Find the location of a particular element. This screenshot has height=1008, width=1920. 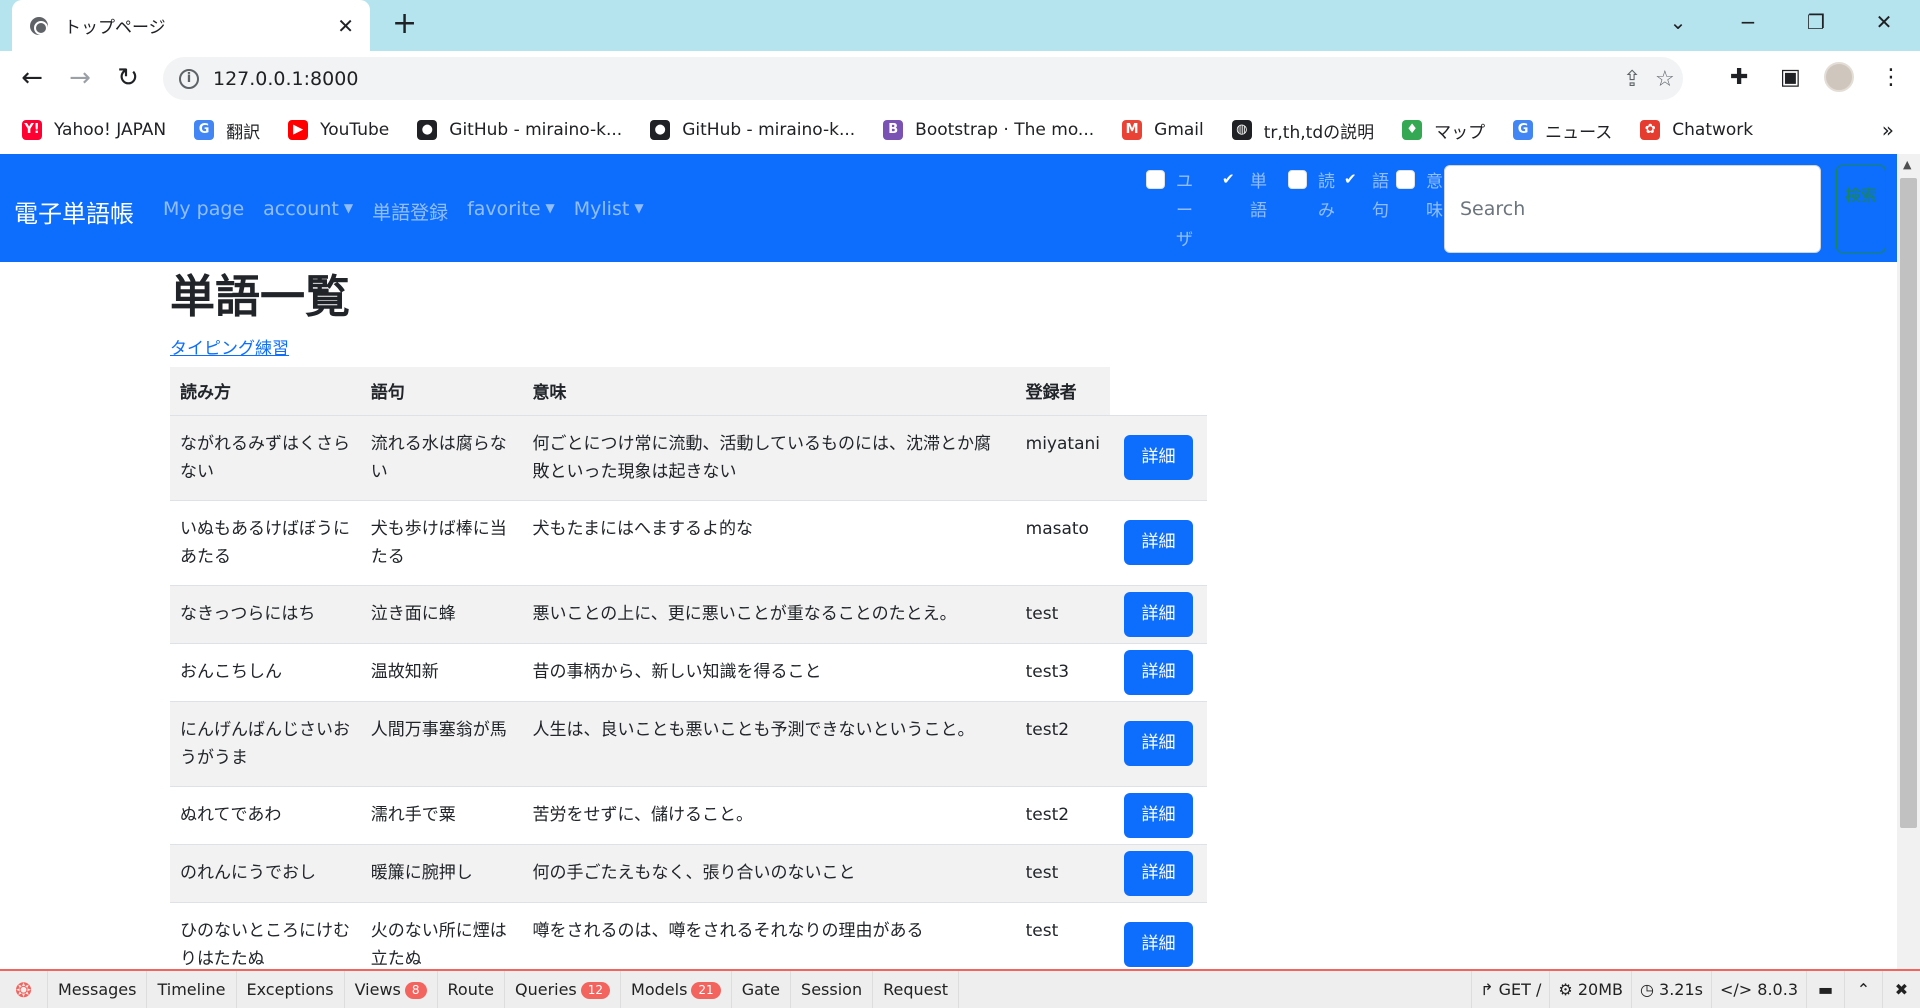

column-header: 語句 is located at coordinates (441, 391).